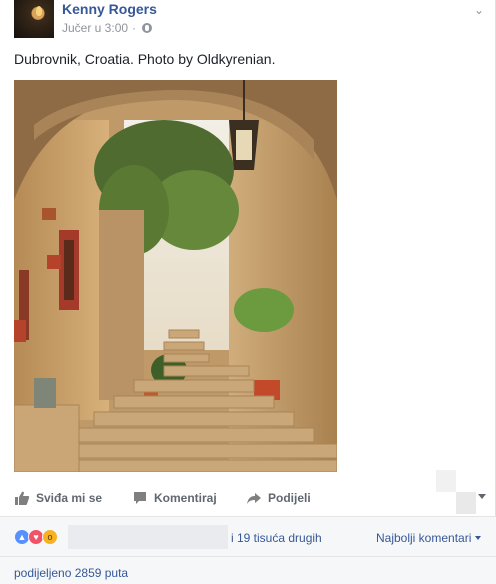  What do you see at coordinates (22, 498) in the screenshot?
I see `thumbs-up-icon` at bounding box center [22, 498].